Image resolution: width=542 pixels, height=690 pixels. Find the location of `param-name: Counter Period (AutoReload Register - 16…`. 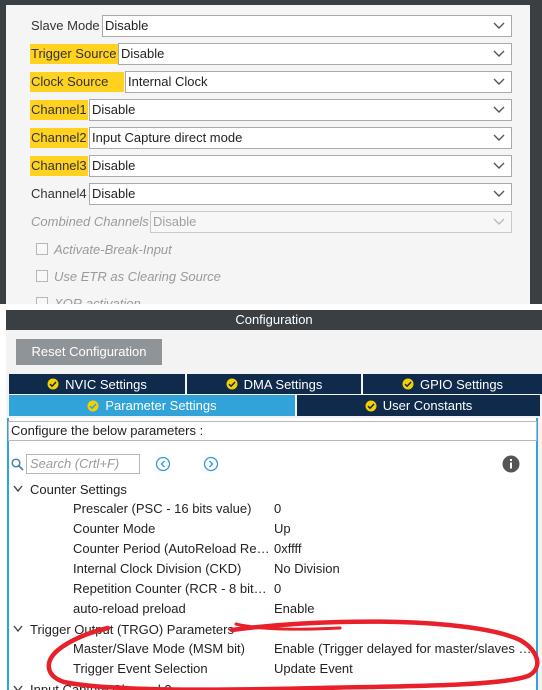

param-name: Counter Period (AutoReload Register - 16… is located at coordinates (172, 548).